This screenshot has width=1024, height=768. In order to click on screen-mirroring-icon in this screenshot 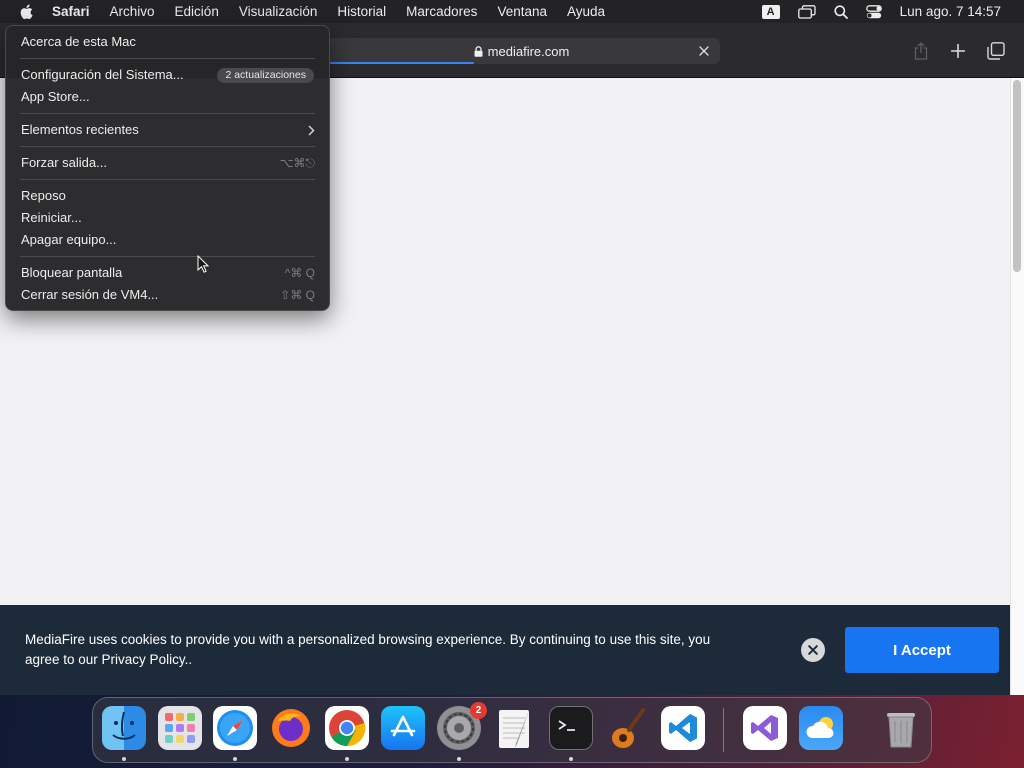, I will do `click(807, 11)`.